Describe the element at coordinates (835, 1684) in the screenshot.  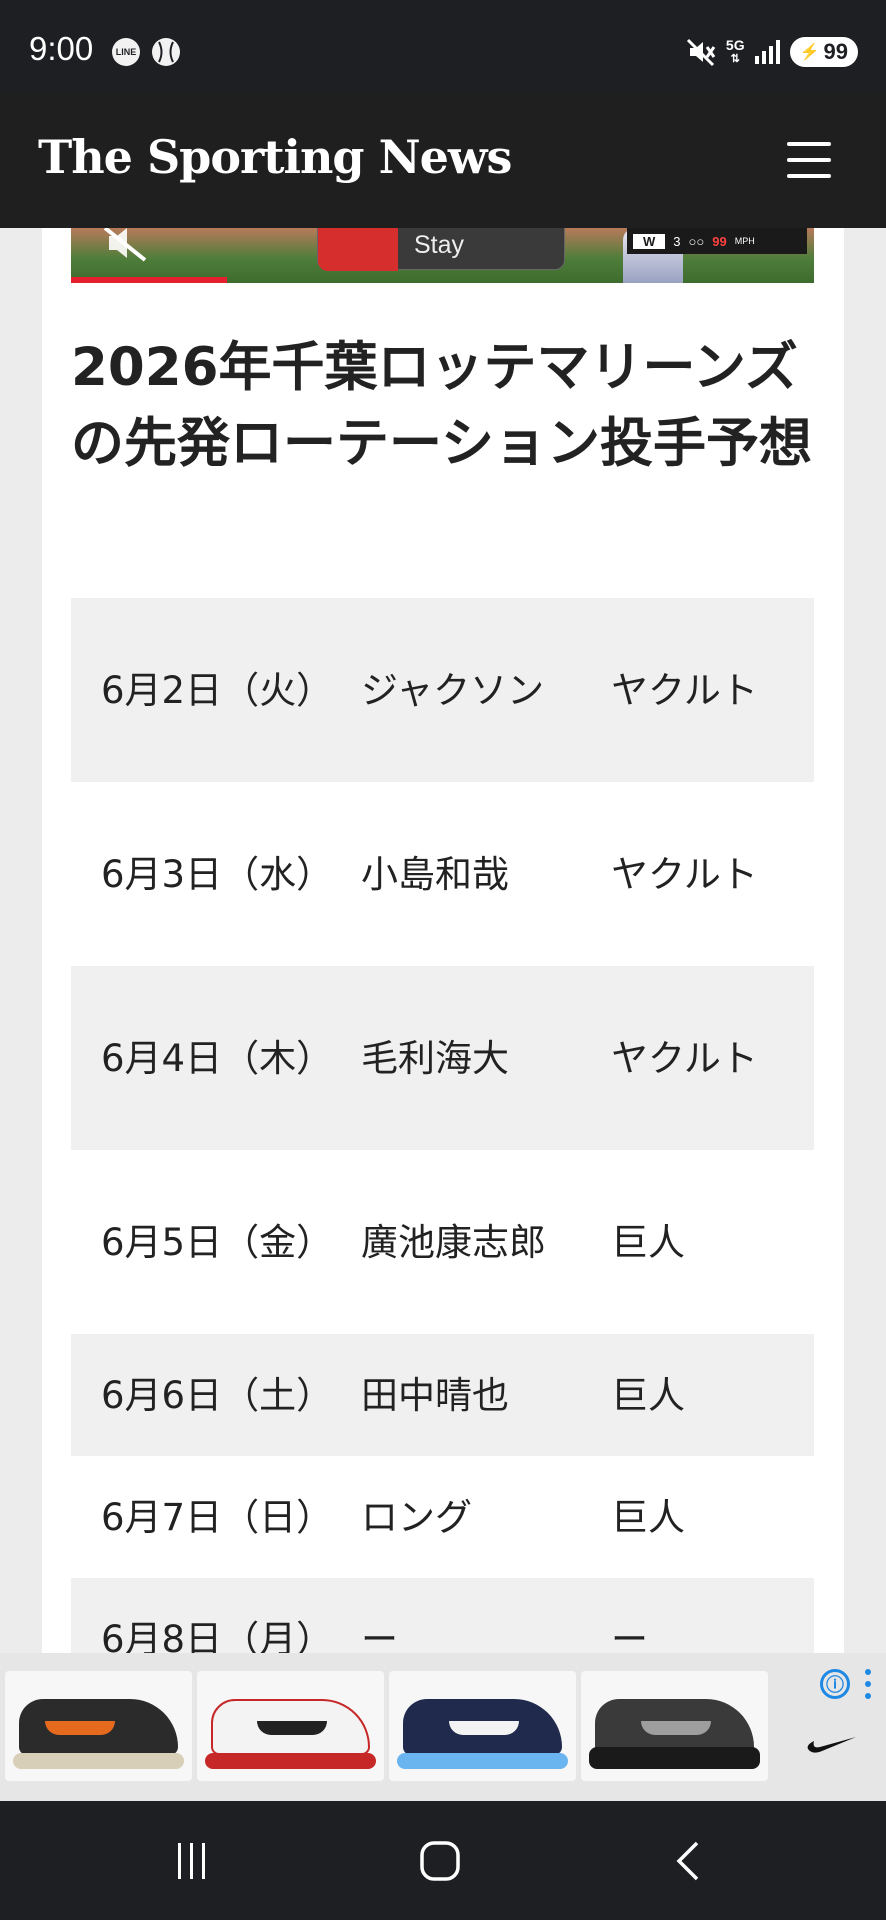
I see `ad-info-icon: ⓘ` at that location.